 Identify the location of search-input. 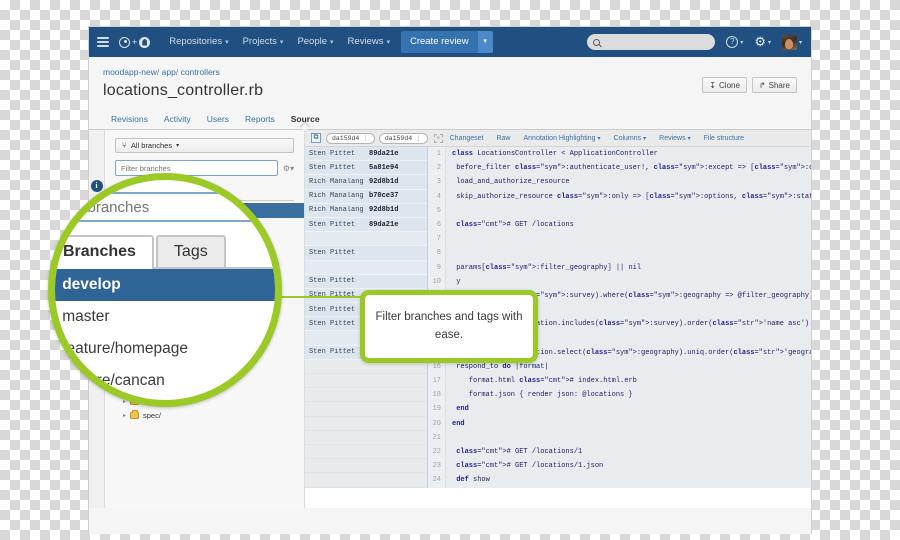
(651, 42).